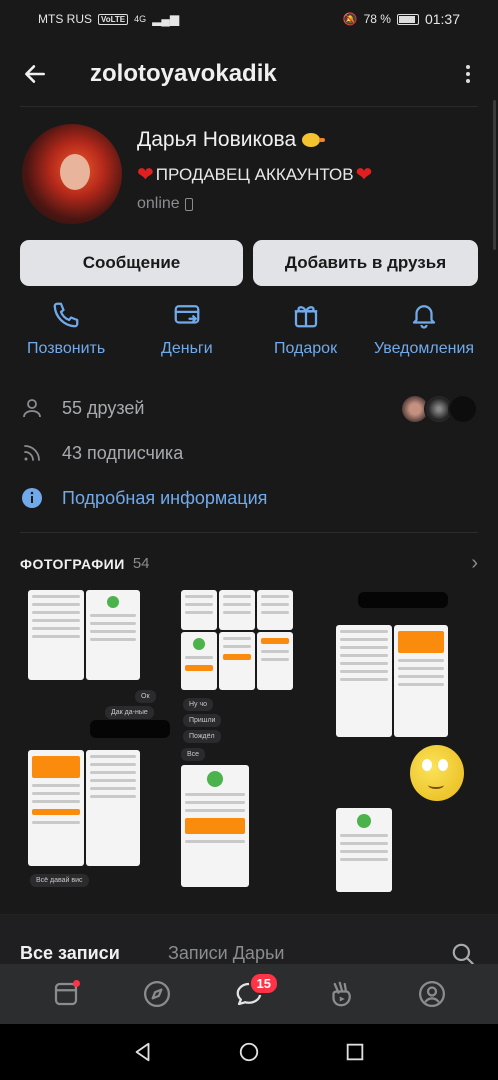 The height and width of the screenshot is (1080, 498). I want to click on tab-all-posts: Все записи, so click(70, 953).